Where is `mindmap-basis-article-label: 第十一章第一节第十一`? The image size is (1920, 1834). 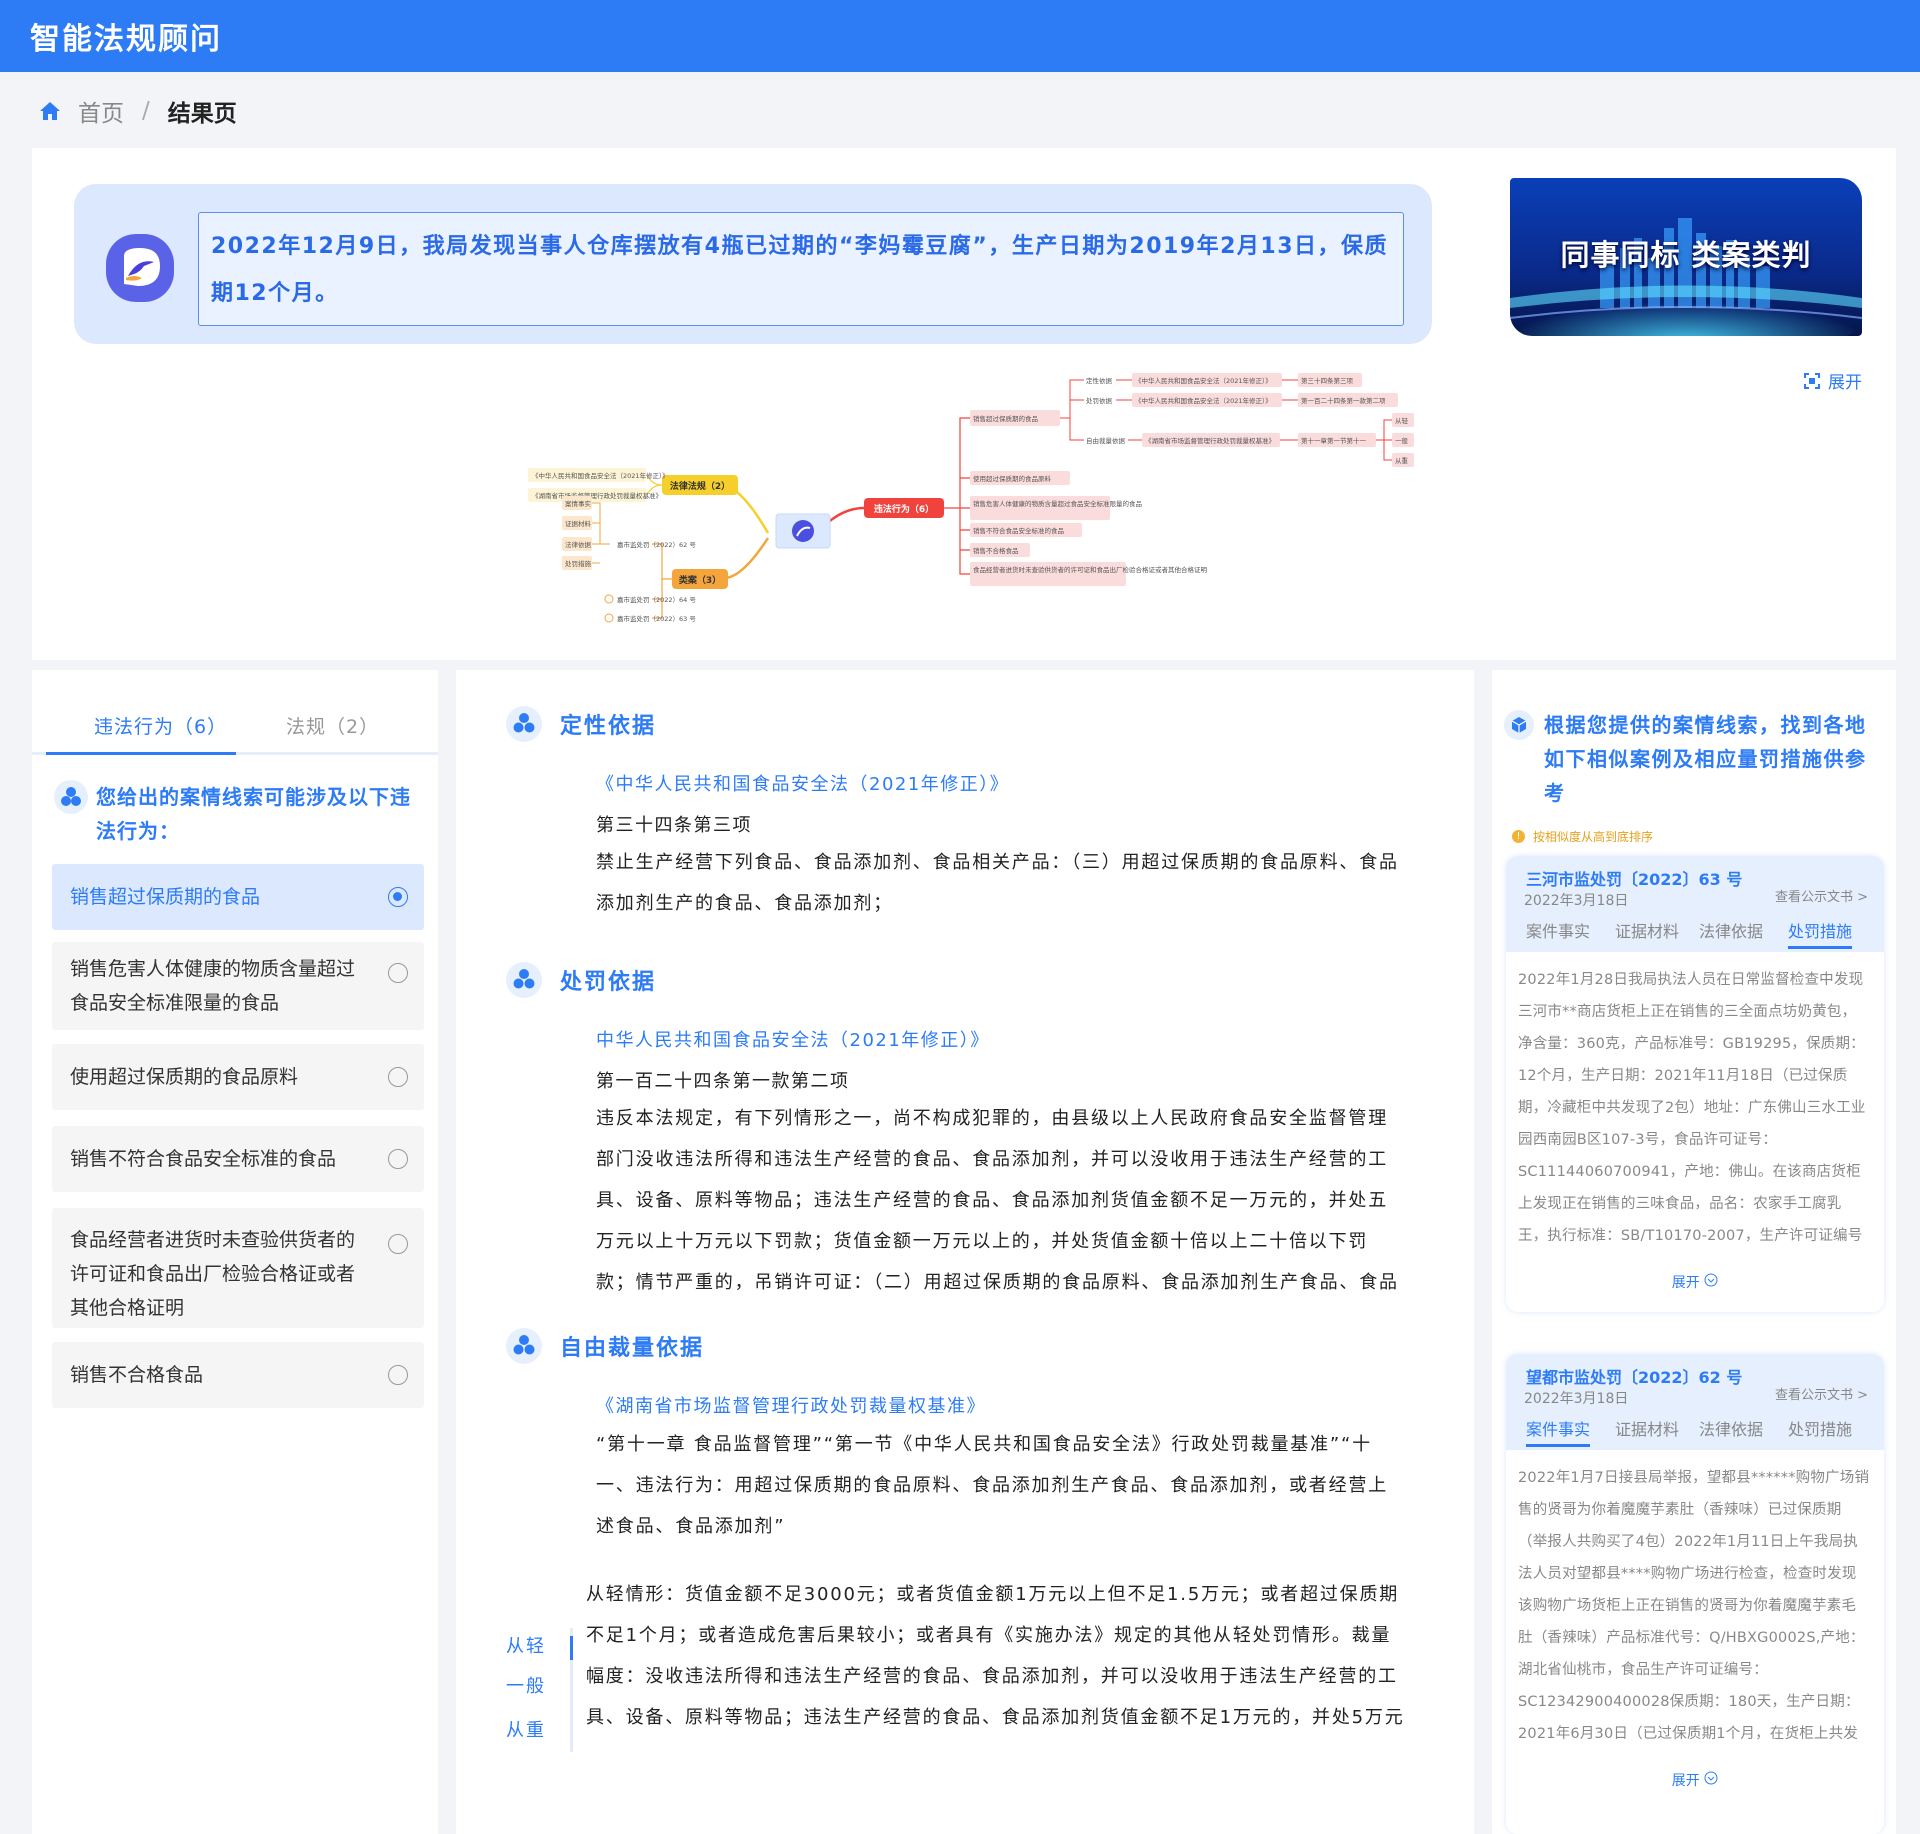 mindmap-basis-article-label: 第十一章第一节第十一 is located at coordinates (1334, 440).